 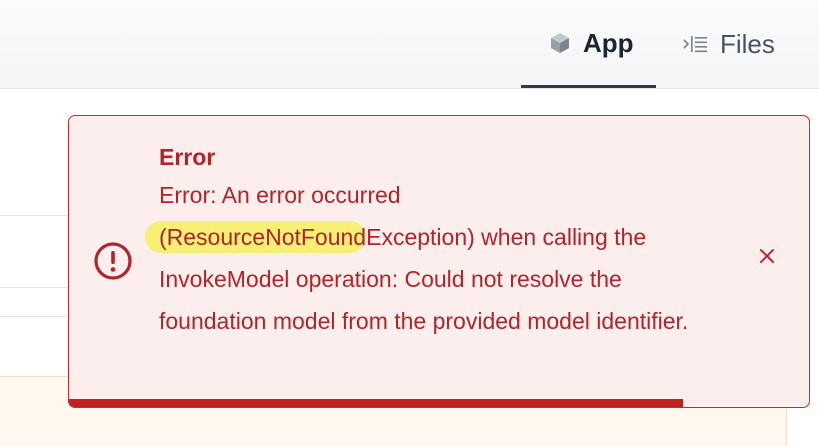 What do you see at coordinates (256, 237) in the screenshot?
I see `highlighted-text: (ResourceNotFound` at bounding box center [256, 237].